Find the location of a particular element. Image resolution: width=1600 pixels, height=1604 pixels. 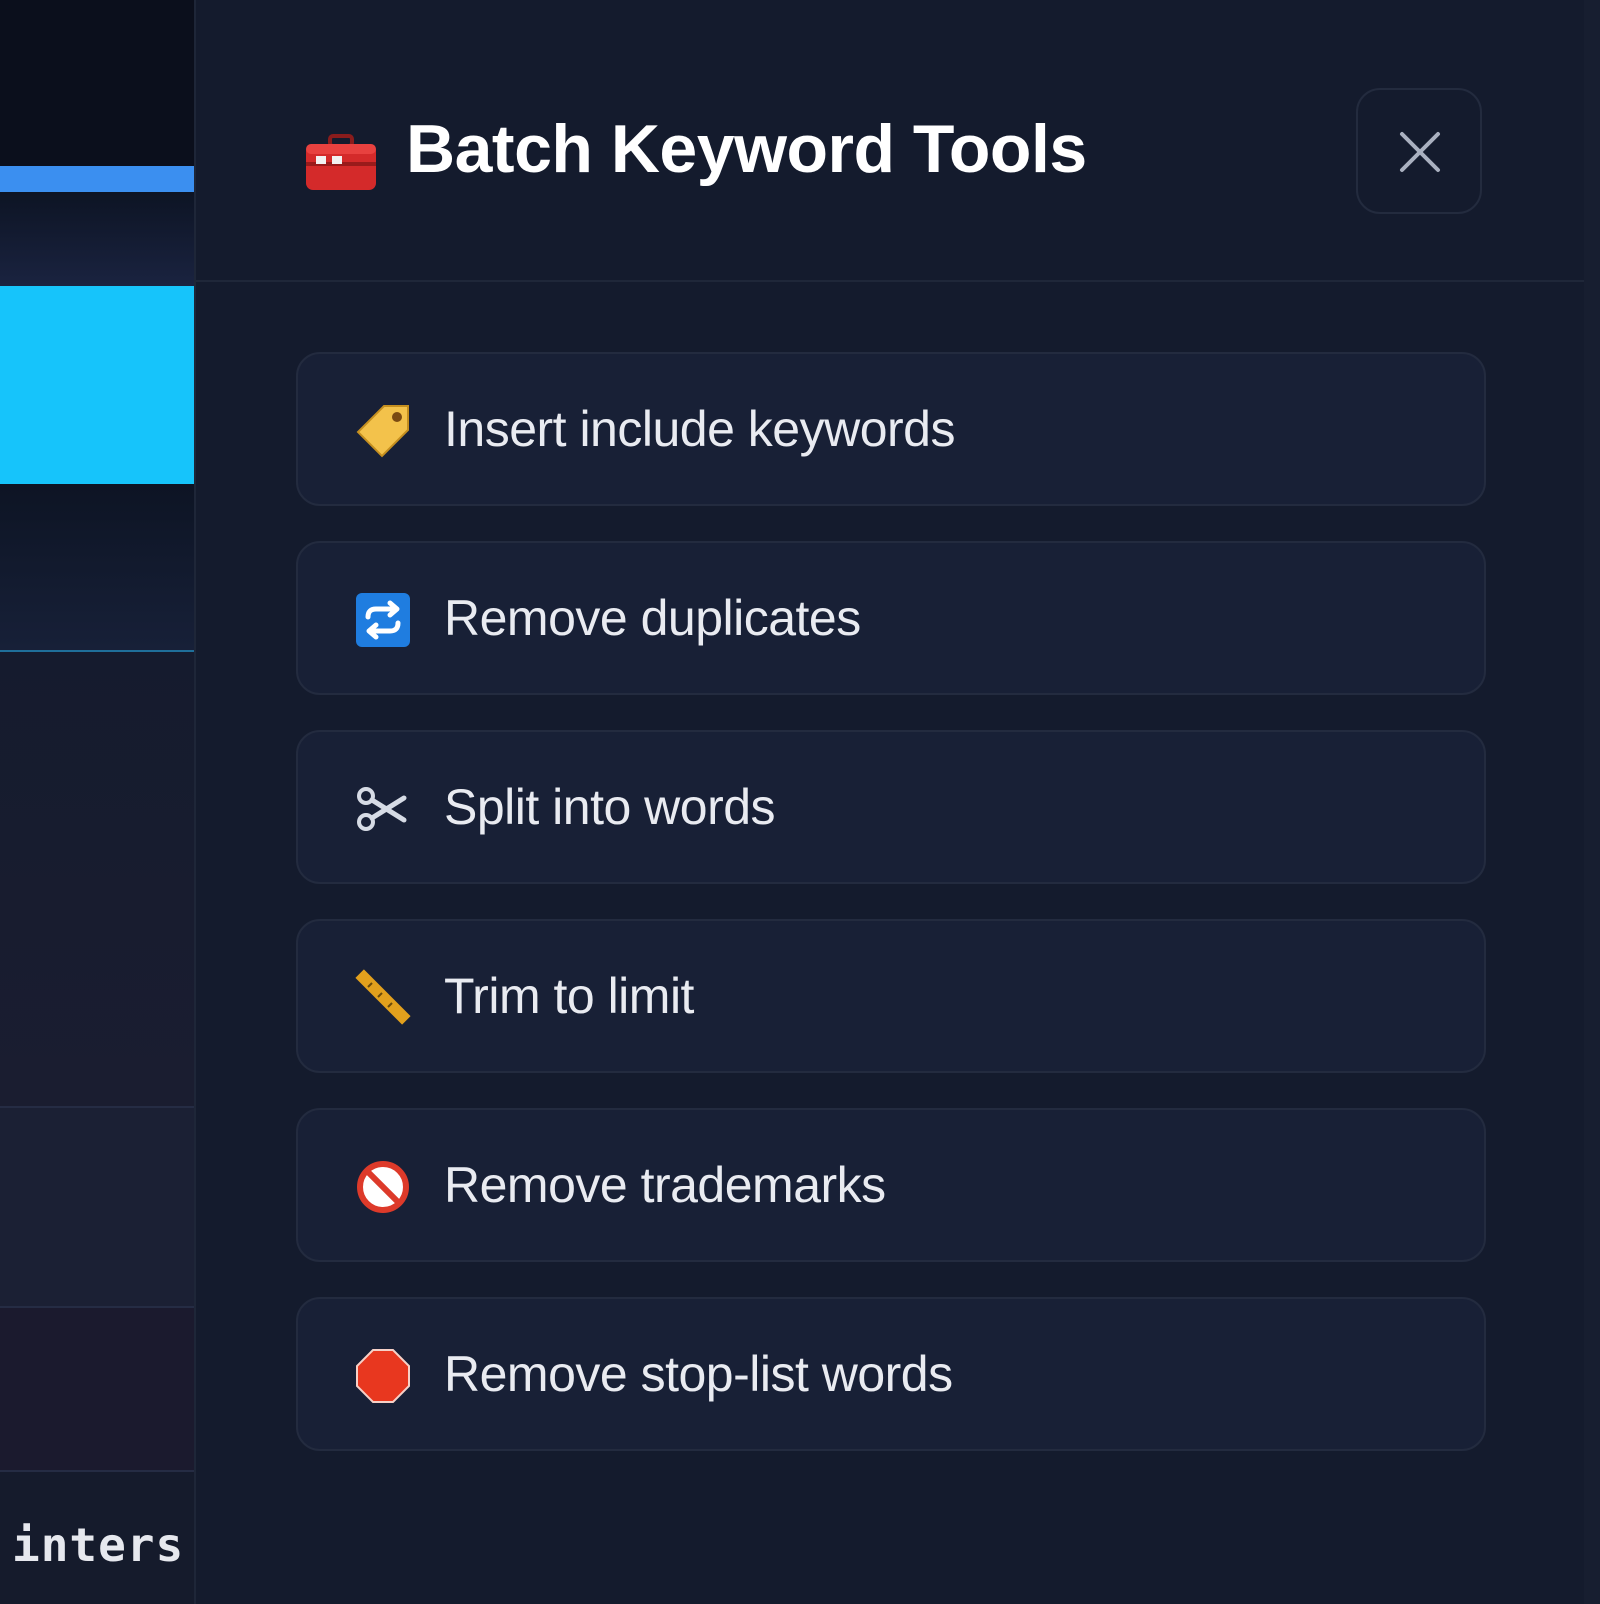

toolbox-icon is located at coordinates (341, 163).